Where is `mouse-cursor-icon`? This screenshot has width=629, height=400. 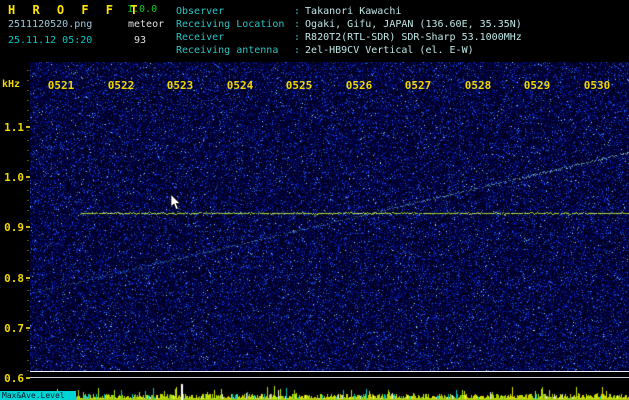 mouse-cursor-icon is located at coordinates (175, 202).